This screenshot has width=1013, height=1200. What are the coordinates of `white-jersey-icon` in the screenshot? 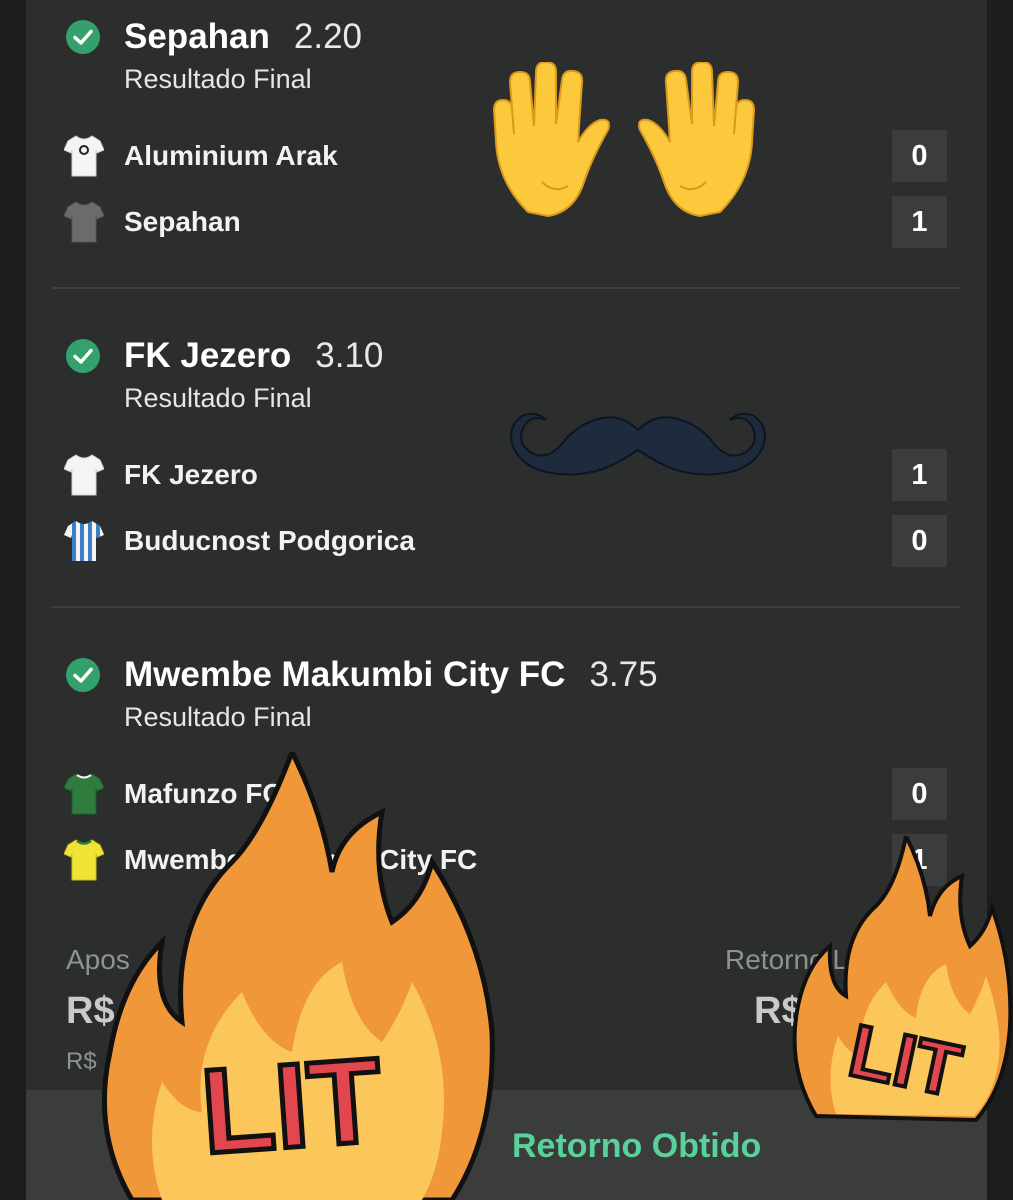 It's located at (84, 475).